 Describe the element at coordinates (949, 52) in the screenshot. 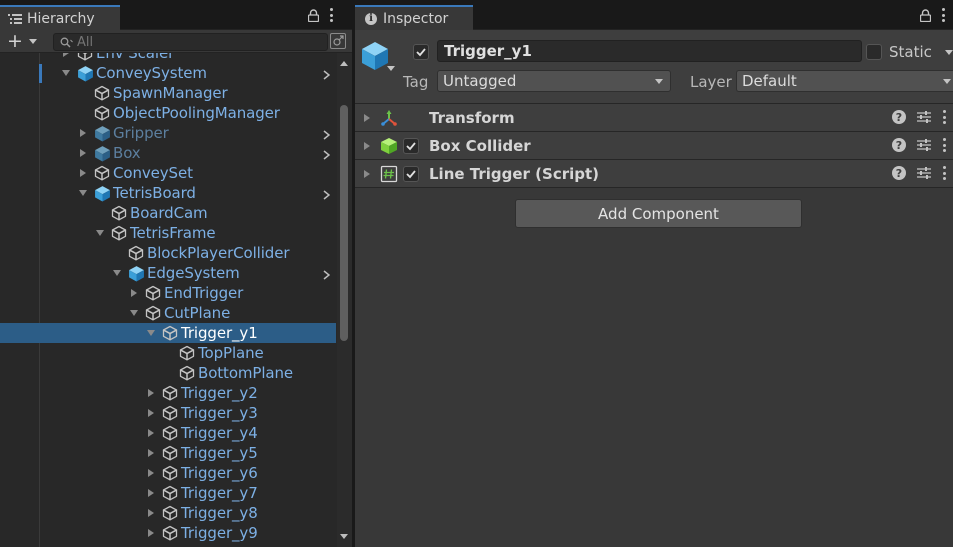

I see `static-dropdown-icon` at that location.